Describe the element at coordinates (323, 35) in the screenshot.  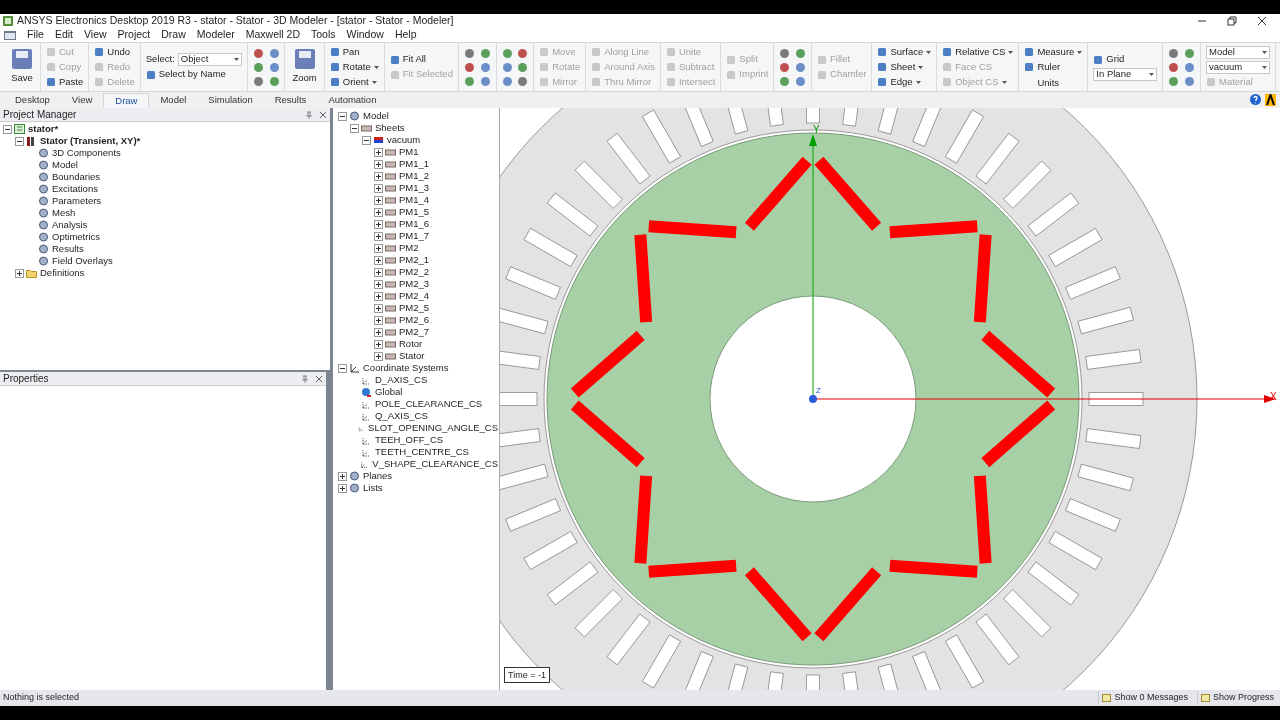
I see `menu-item: Tools` at that location.